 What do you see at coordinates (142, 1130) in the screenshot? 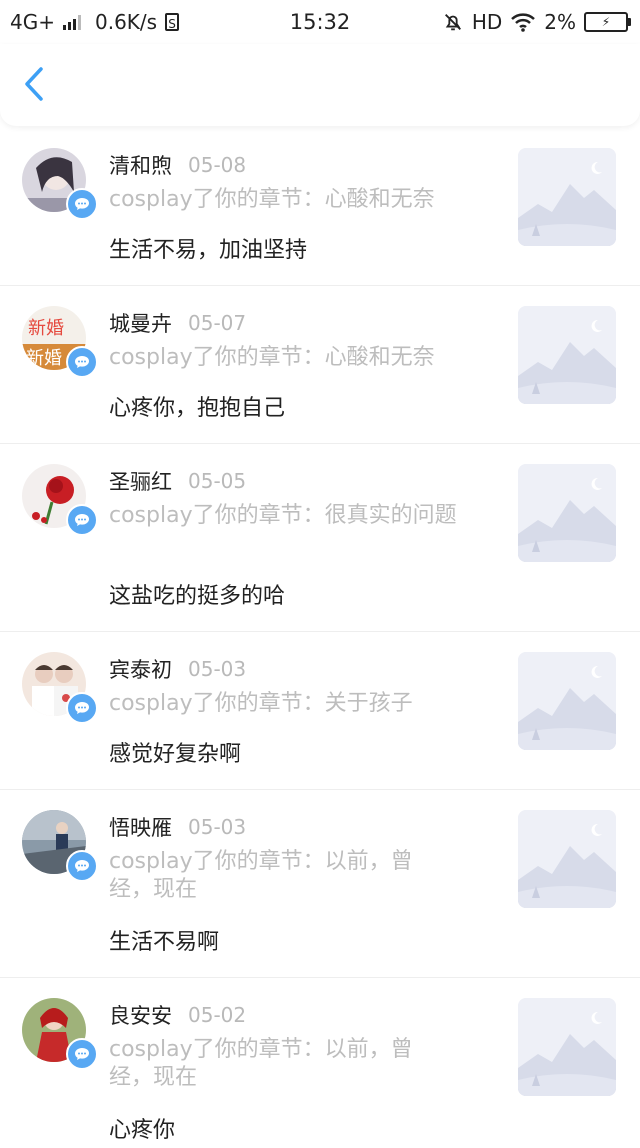
I see `comment-text: 心疼你` at bounding box center [142, 1130].